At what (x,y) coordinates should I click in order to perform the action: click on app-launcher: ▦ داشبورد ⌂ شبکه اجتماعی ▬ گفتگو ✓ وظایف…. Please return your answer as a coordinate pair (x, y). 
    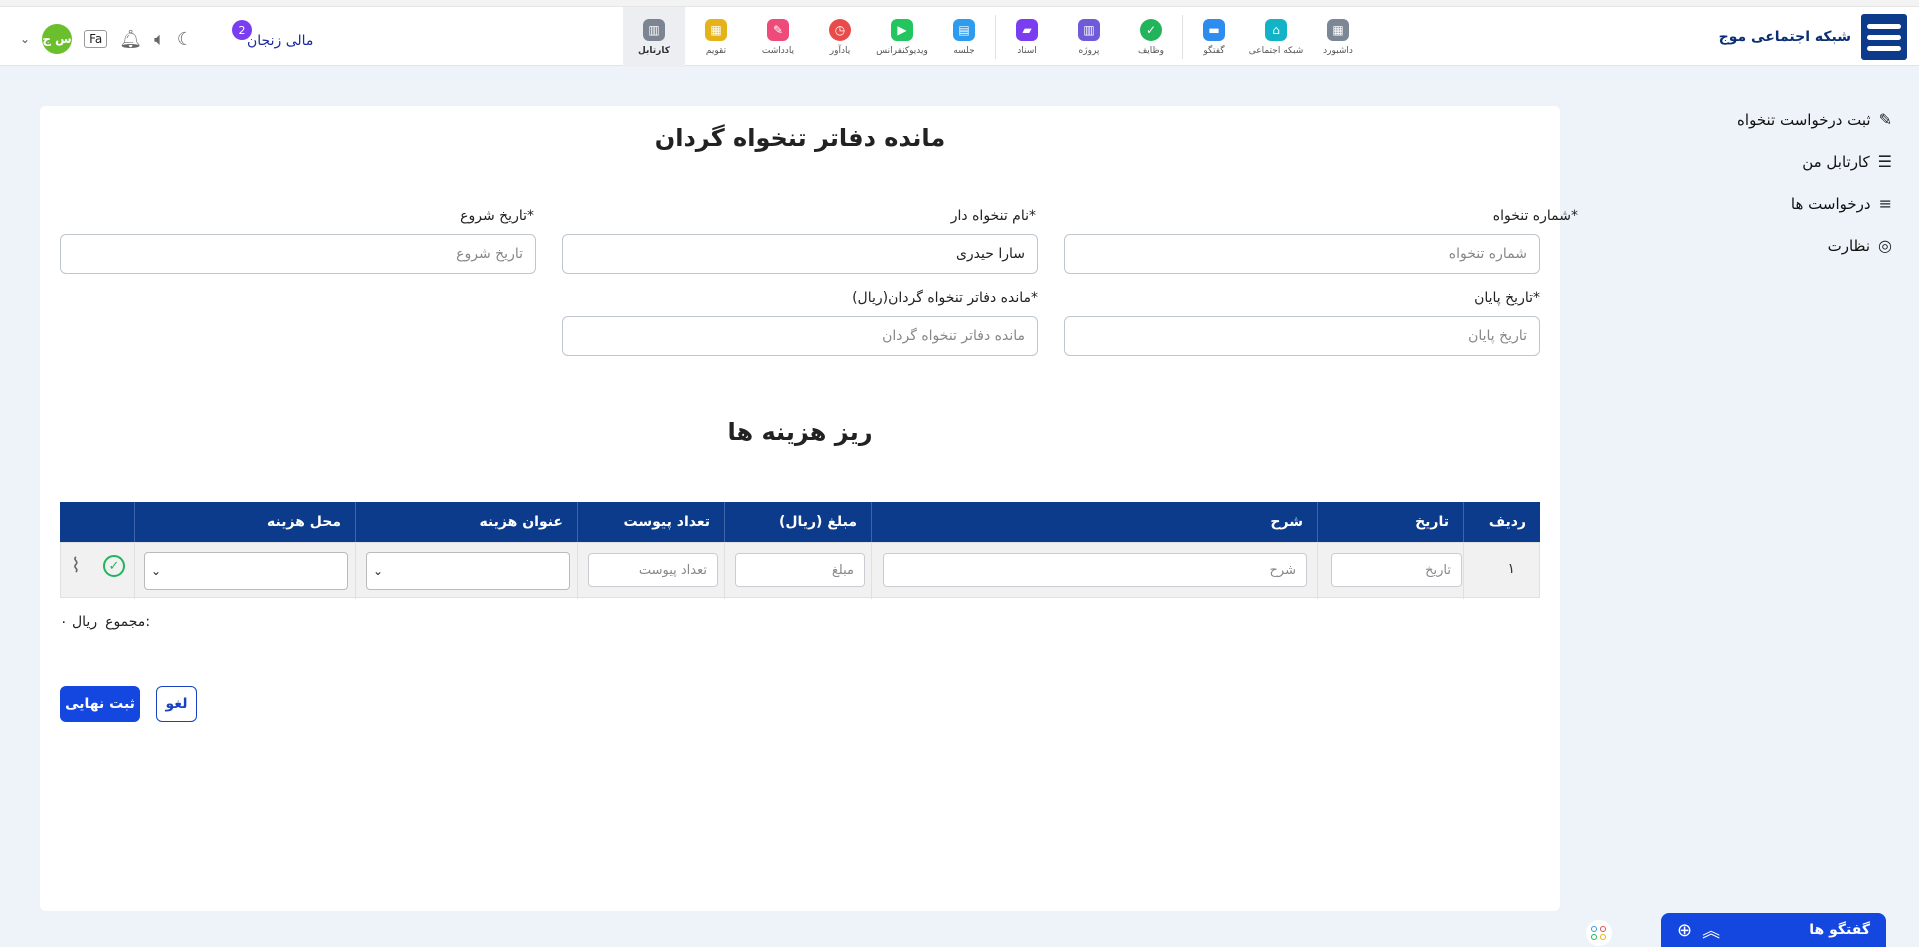
    Looking at the image, I should click on (996, 37).